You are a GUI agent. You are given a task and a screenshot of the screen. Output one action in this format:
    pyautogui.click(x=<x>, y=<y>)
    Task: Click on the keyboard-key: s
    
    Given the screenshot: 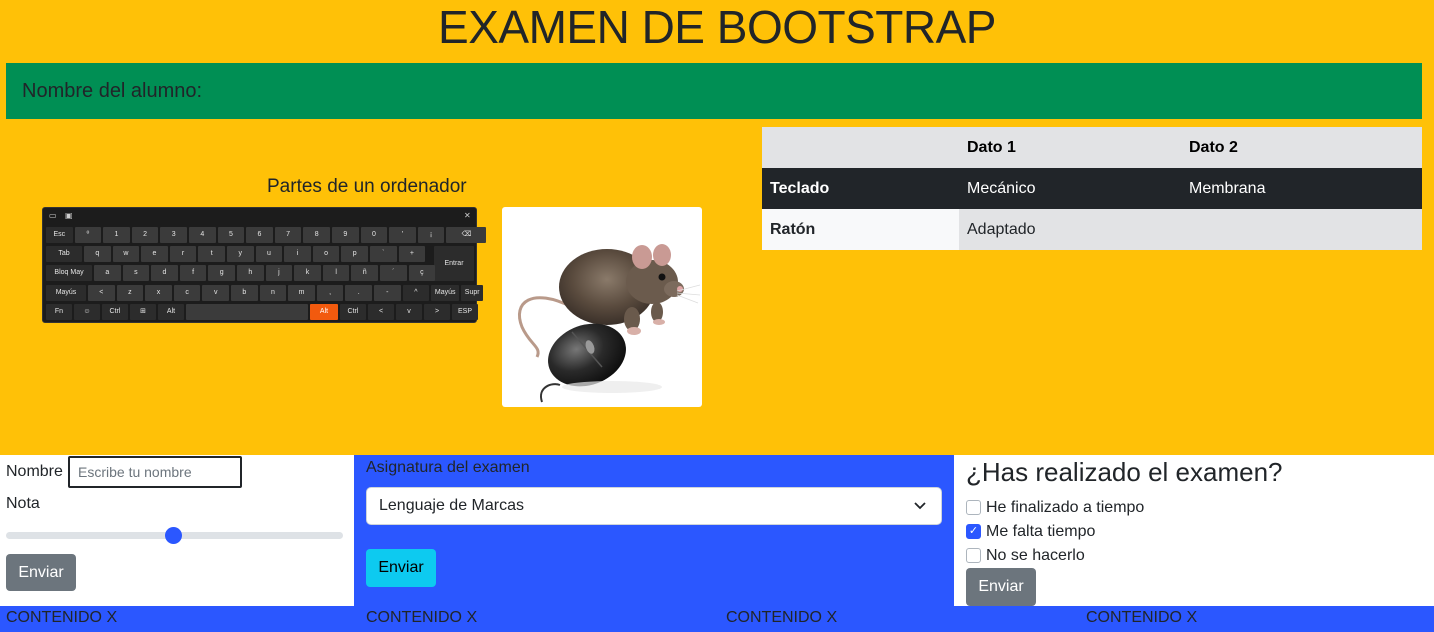 What is the action you would take?
    pyautogui.click(x=136, y=273)
    